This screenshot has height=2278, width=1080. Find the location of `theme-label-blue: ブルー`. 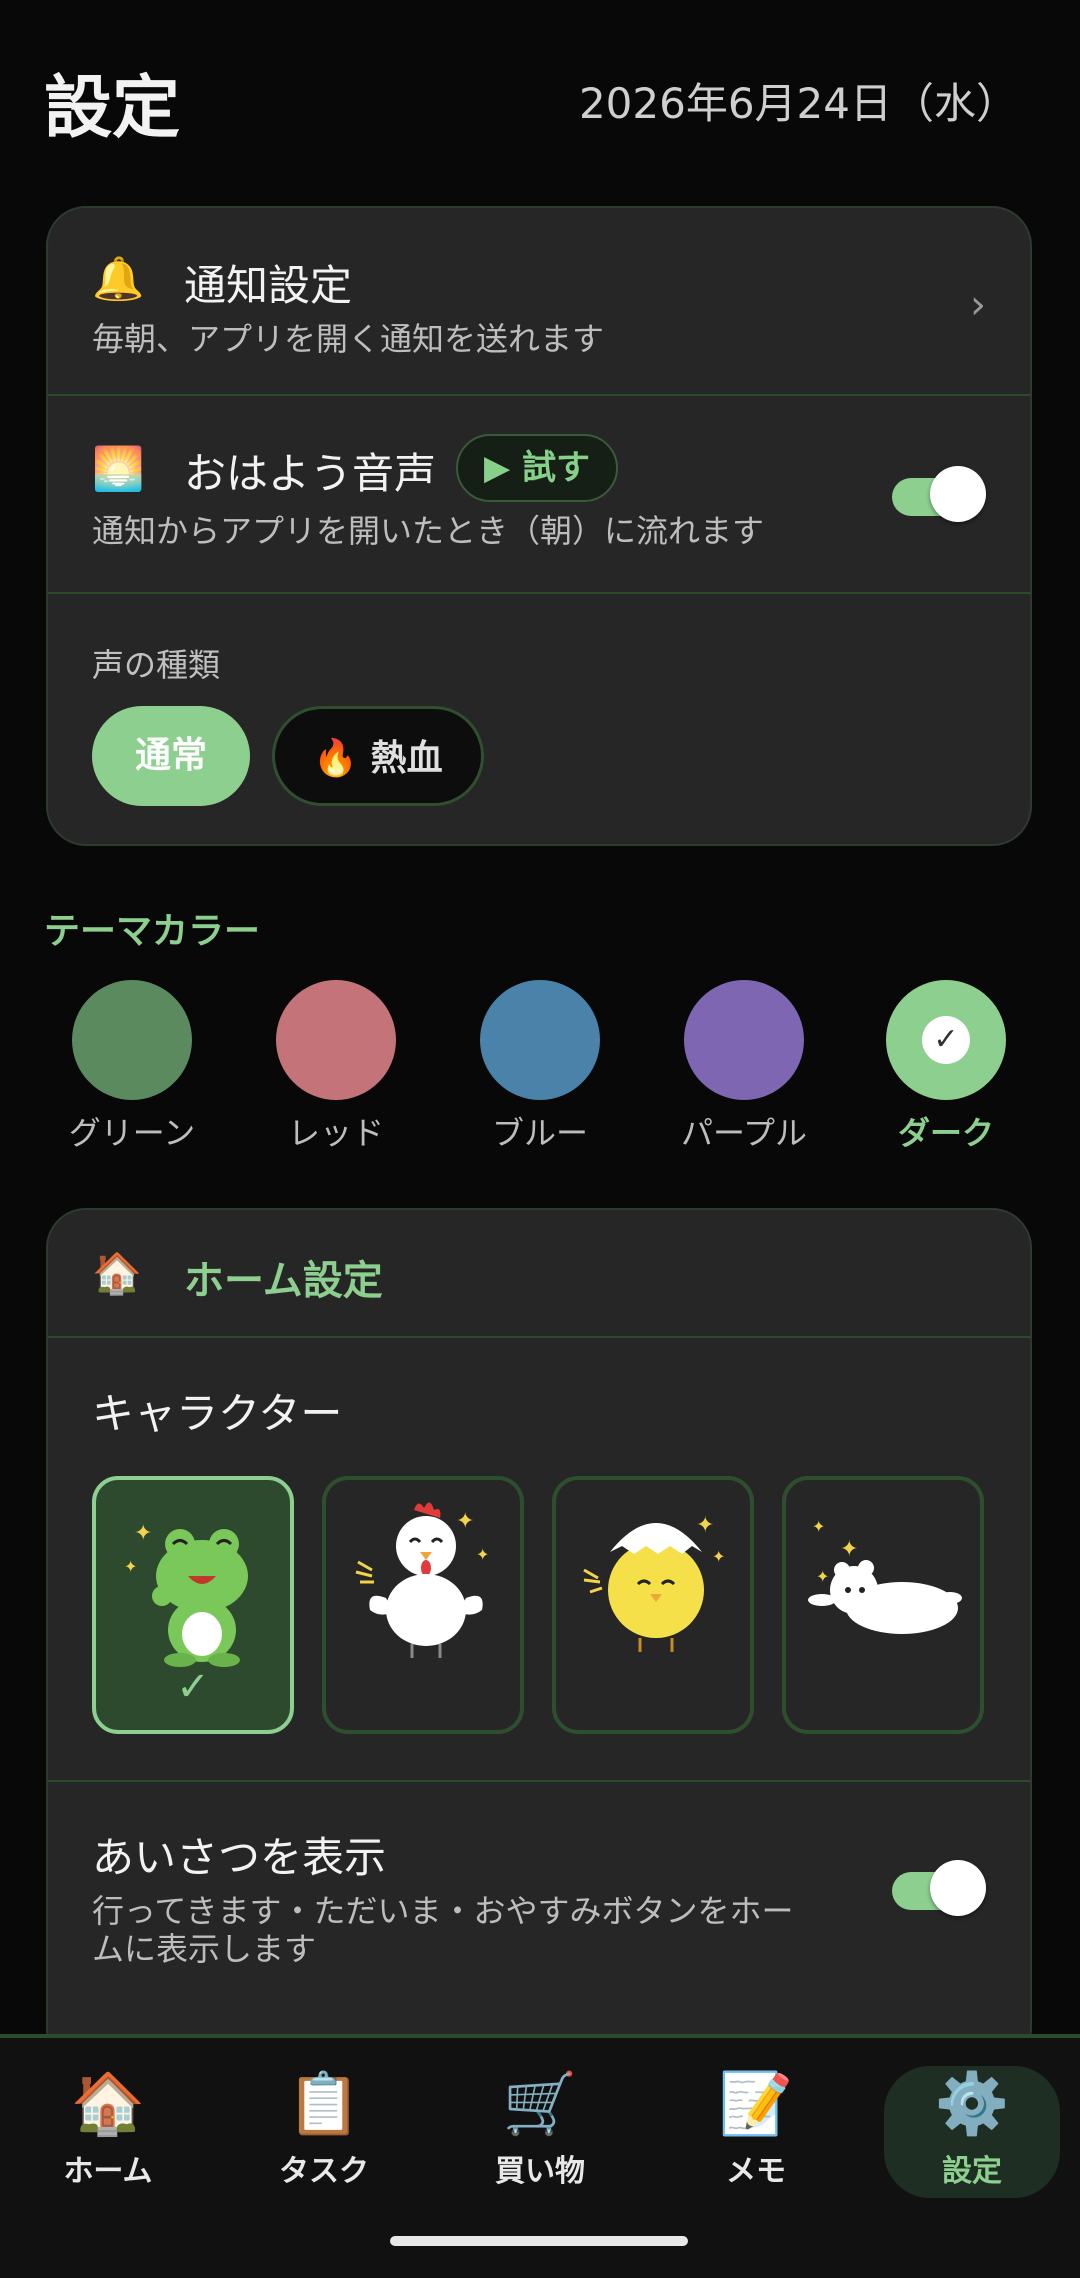

theme-label-blue: ブルー is located at coordinates (539, 1133).